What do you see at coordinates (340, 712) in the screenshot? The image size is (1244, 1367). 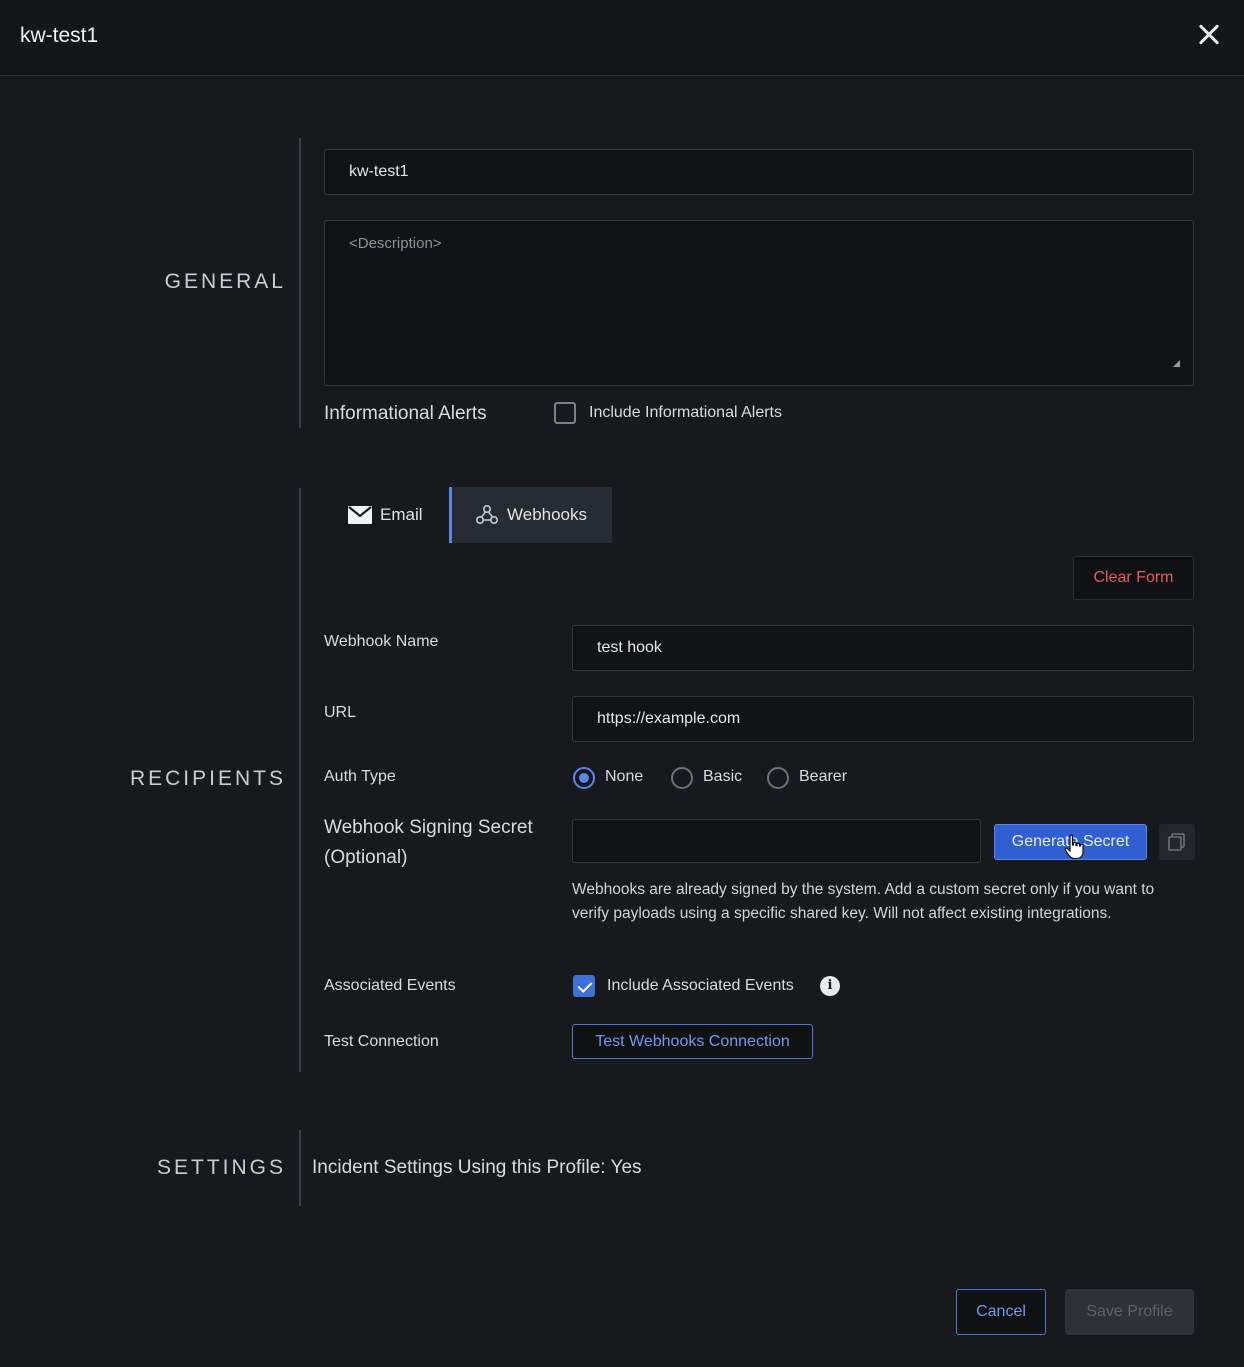 I see `url-label: URL` at bounding box center [340, 712].